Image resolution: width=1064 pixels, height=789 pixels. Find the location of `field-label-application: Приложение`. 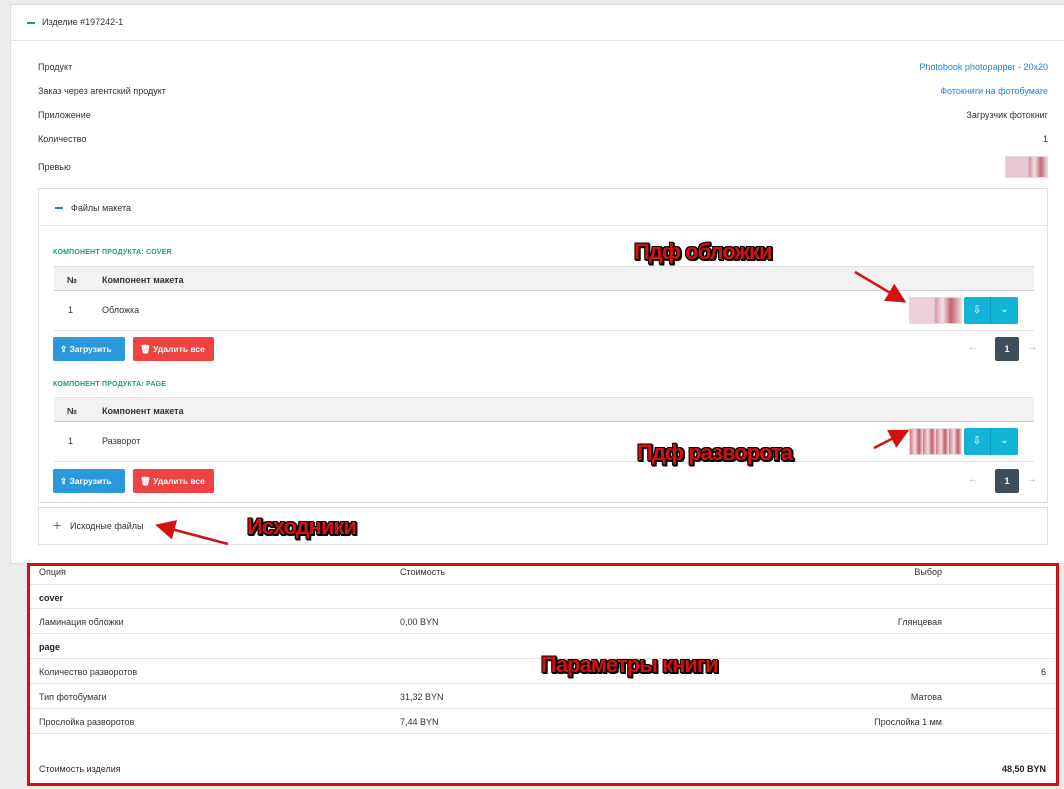

field-label-application: Приложение is located at coordinates (64, 115).